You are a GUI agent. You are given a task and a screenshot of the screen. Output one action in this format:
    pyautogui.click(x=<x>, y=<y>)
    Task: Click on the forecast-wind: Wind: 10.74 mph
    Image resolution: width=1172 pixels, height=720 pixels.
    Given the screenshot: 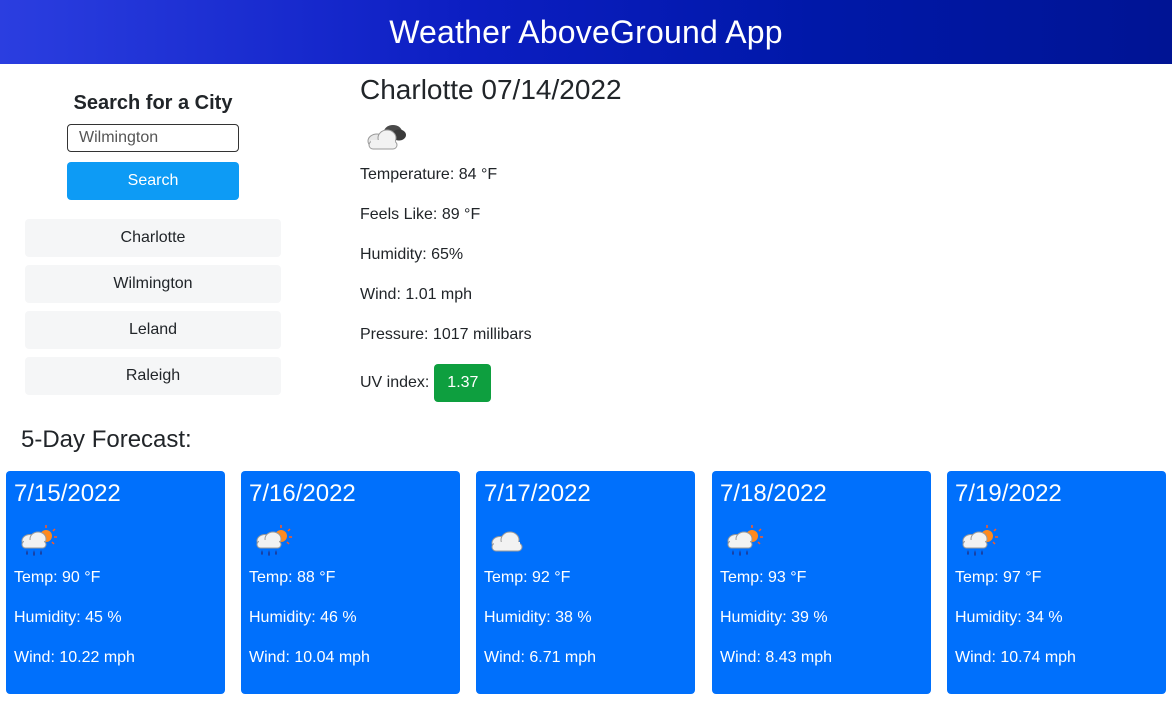 What is the action you would take?
    pyautogui.click(x=1015, y=657)
    